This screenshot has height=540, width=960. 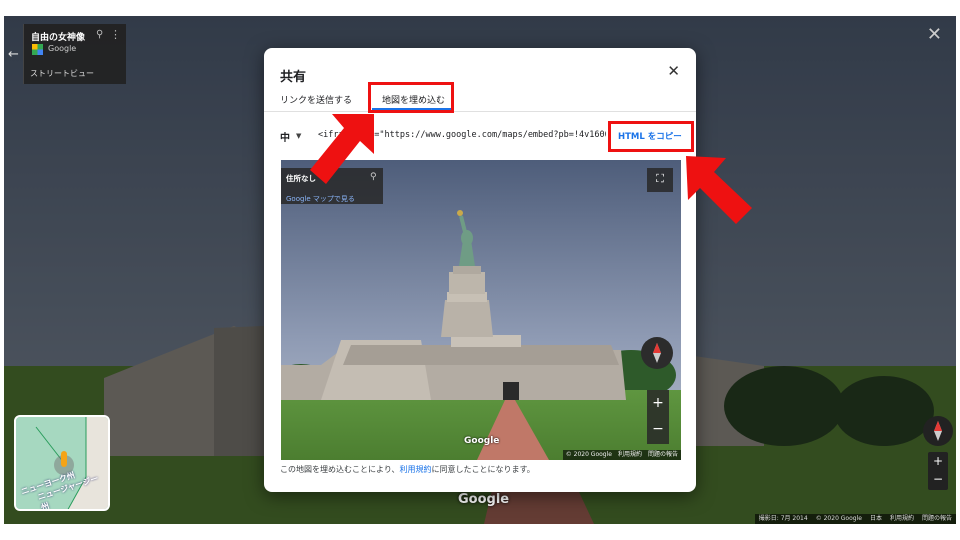 What do you see at coordinates (62, 463) in the screenshot?
I see `minimap: ニューヨーク州 ニュージャージー州` at bounding box center [62, 463].